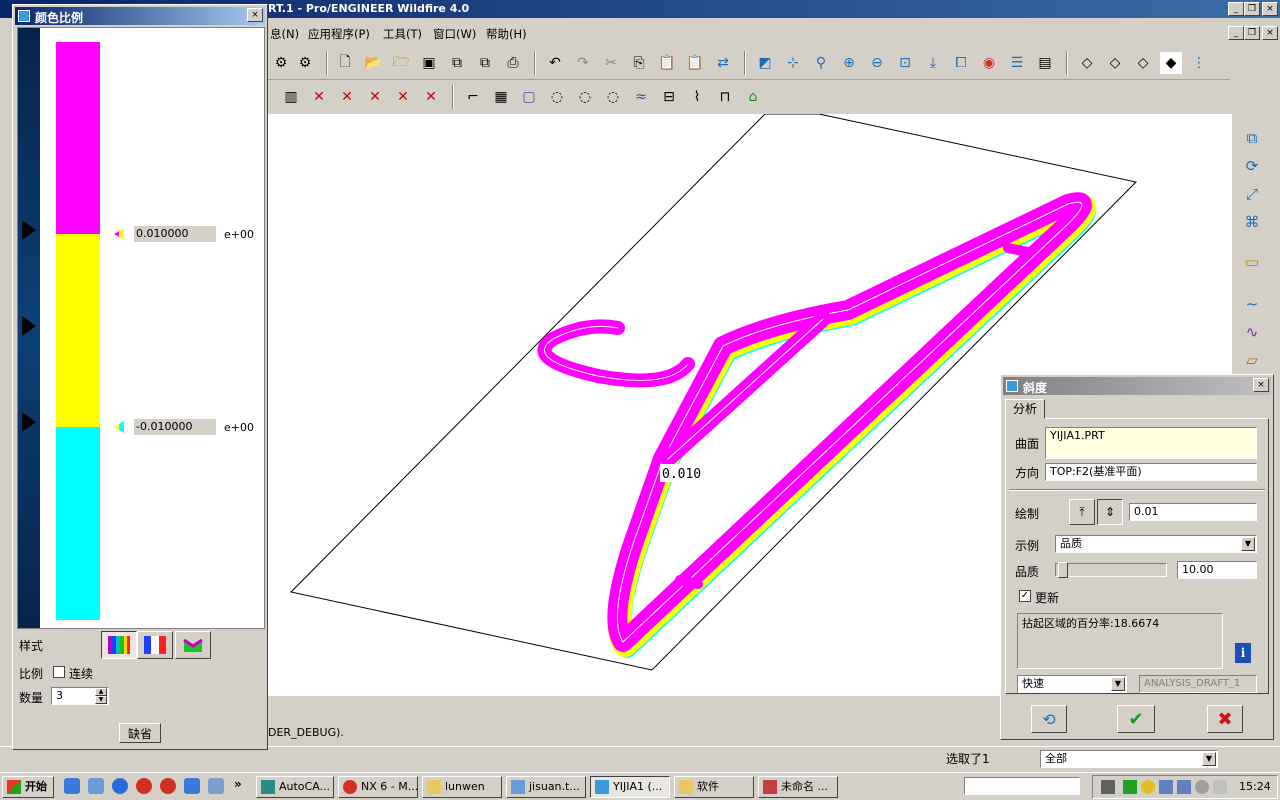 The height and width of the screenshot is (800, 1280). What do you see at coordinates (28, 787) in the screenshot?
I see `start-button: 开始` at bounding box center [28, 787].